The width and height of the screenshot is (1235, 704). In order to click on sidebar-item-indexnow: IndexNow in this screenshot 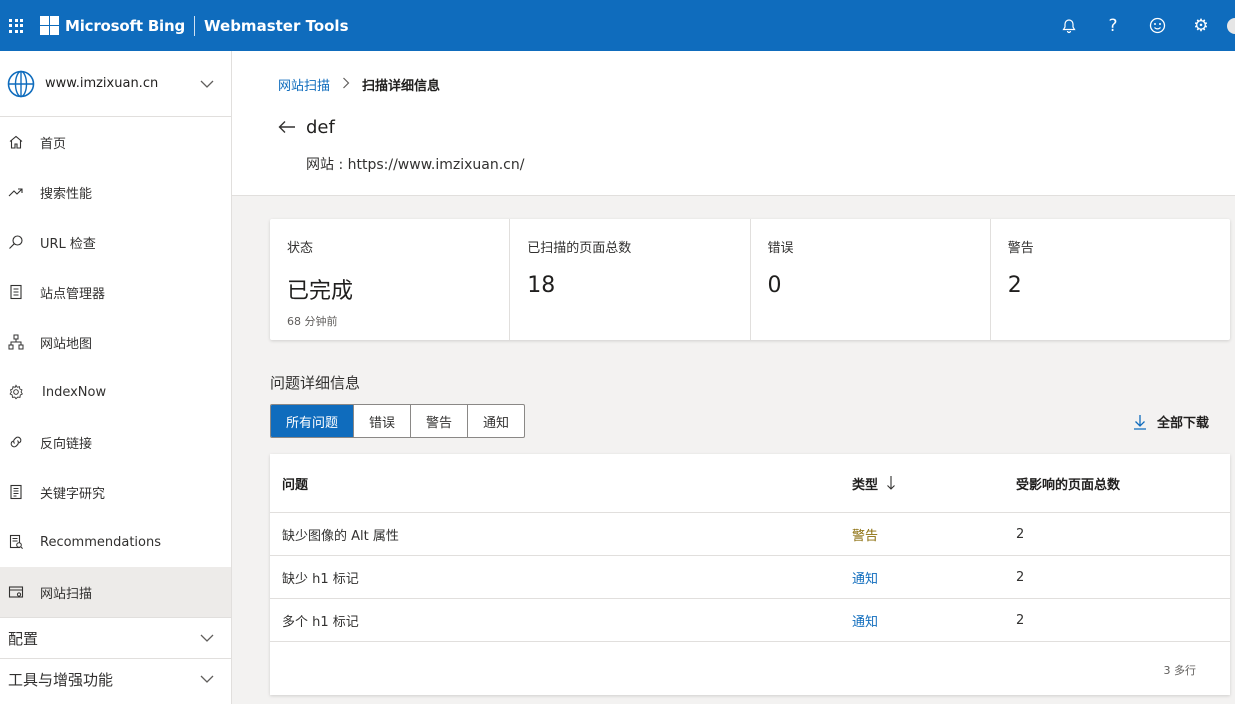, I will do `click(115, 392)`.